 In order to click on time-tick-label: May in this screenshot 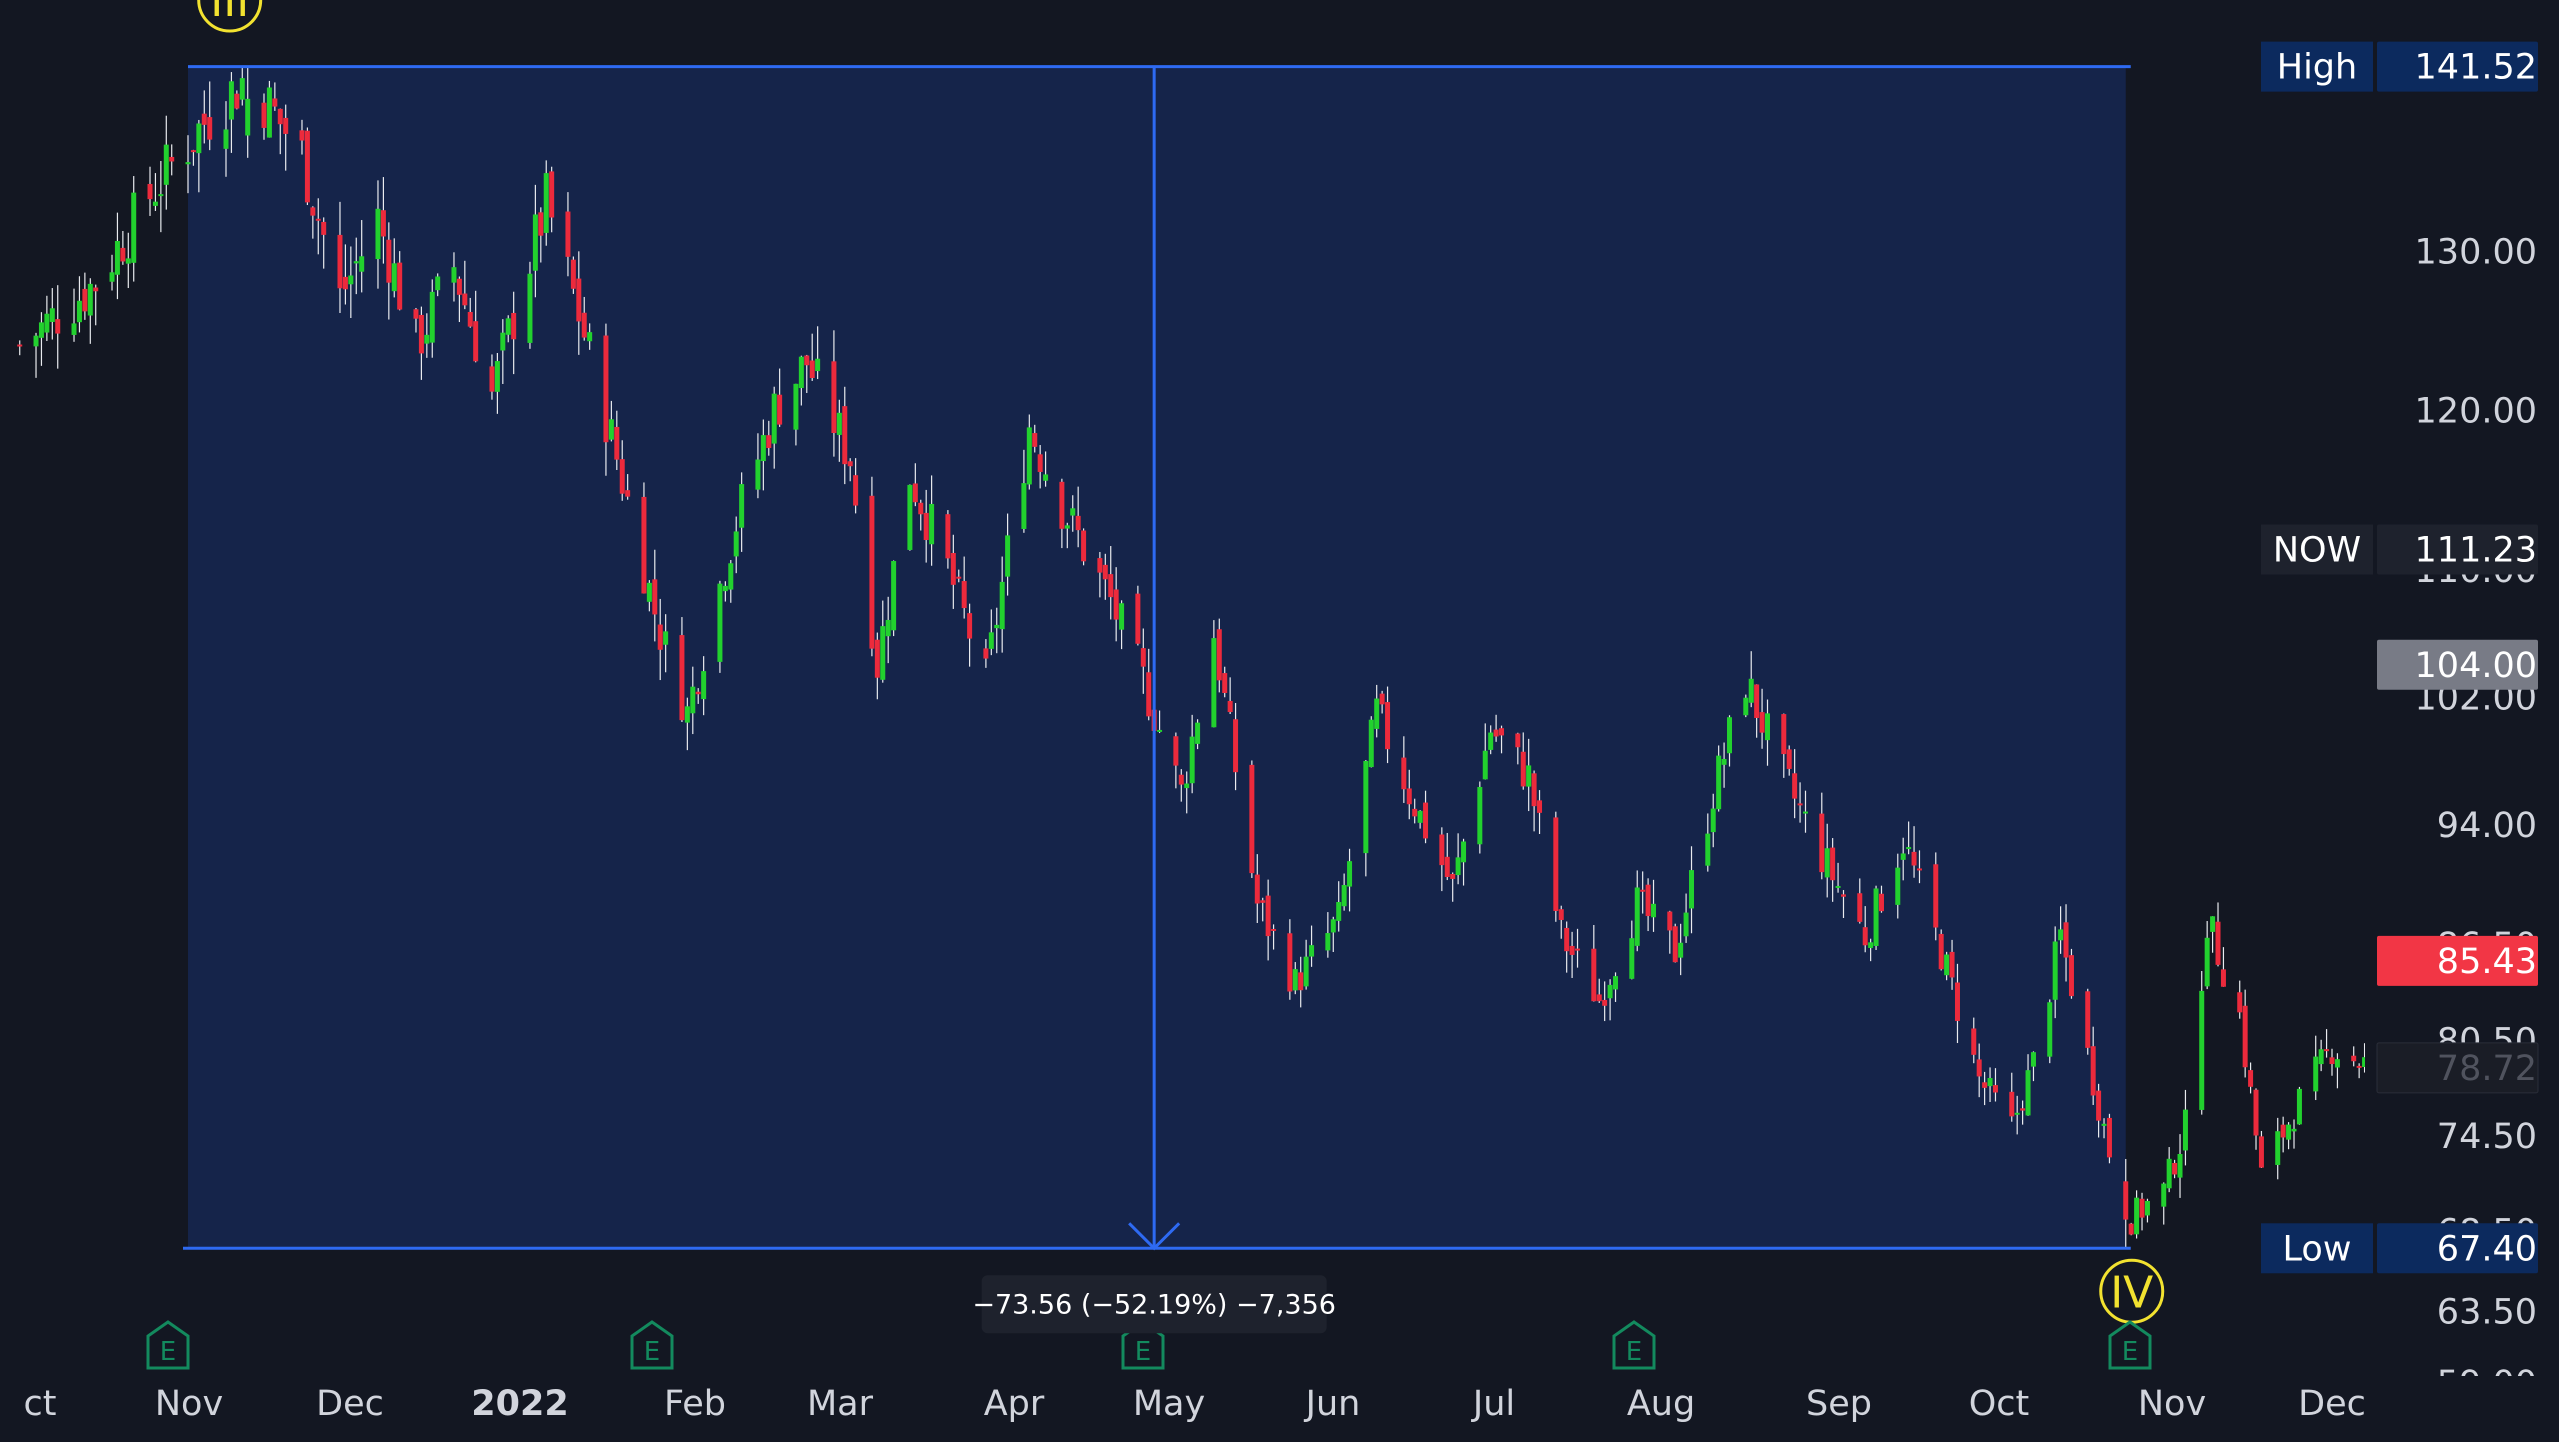, I will do `click(1169, 1404)`.